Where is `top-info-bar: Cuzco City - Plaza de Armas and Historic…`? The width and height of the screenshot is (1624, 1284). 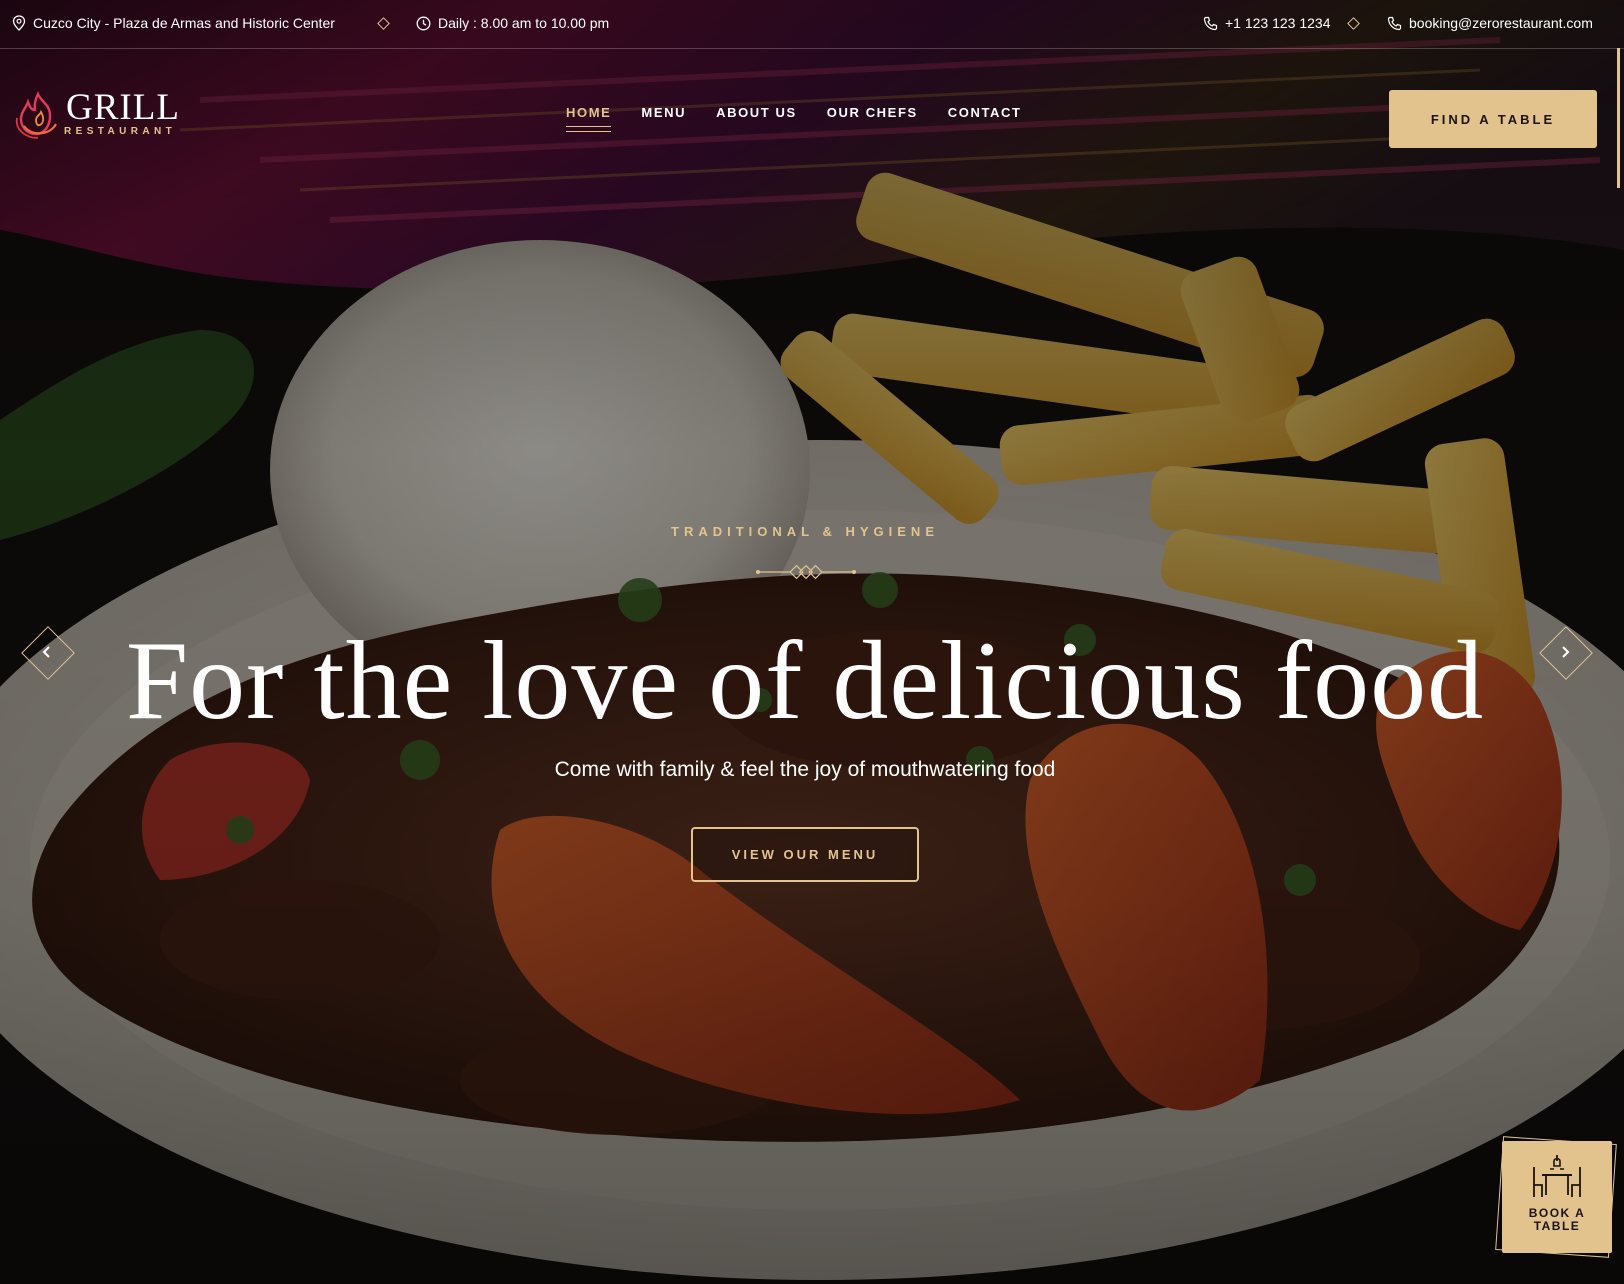 top-info-bar: Cuzco City - Plaza de Armas and Historic… is located at coordinates (812, 24).